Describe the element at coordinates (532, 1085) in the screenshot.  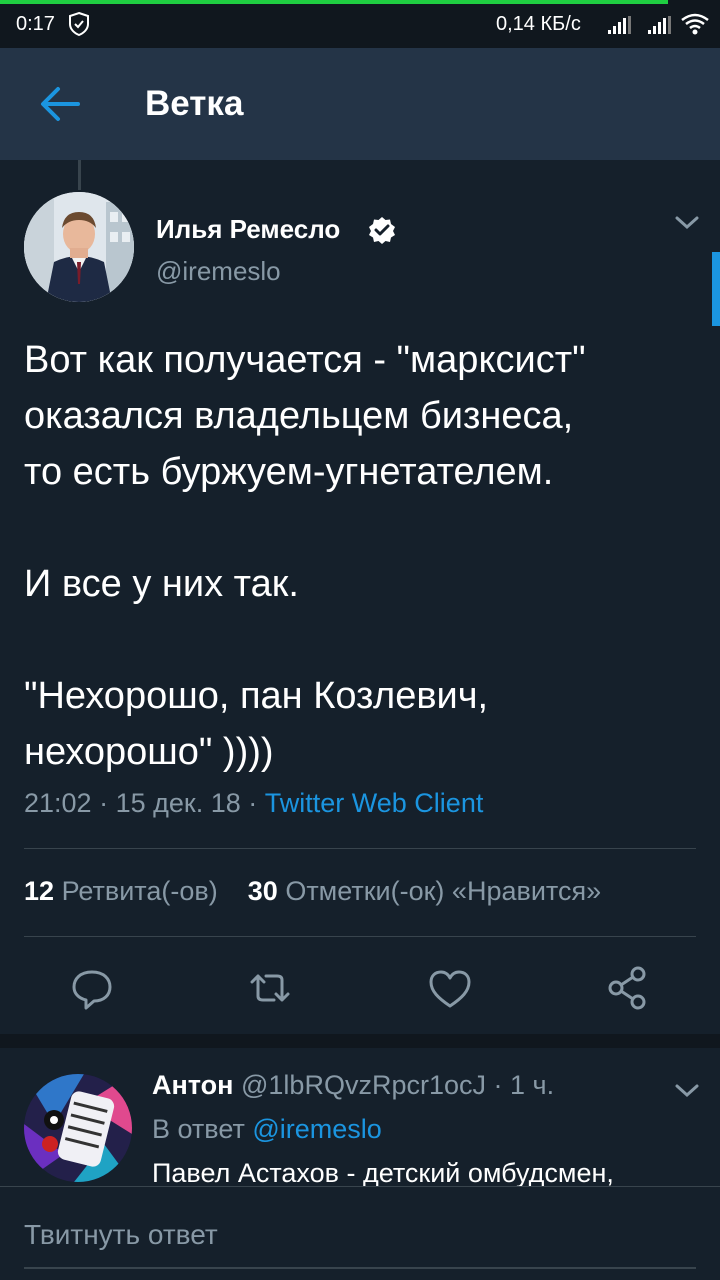
I see `reply-age: 1 ч.` at that location.